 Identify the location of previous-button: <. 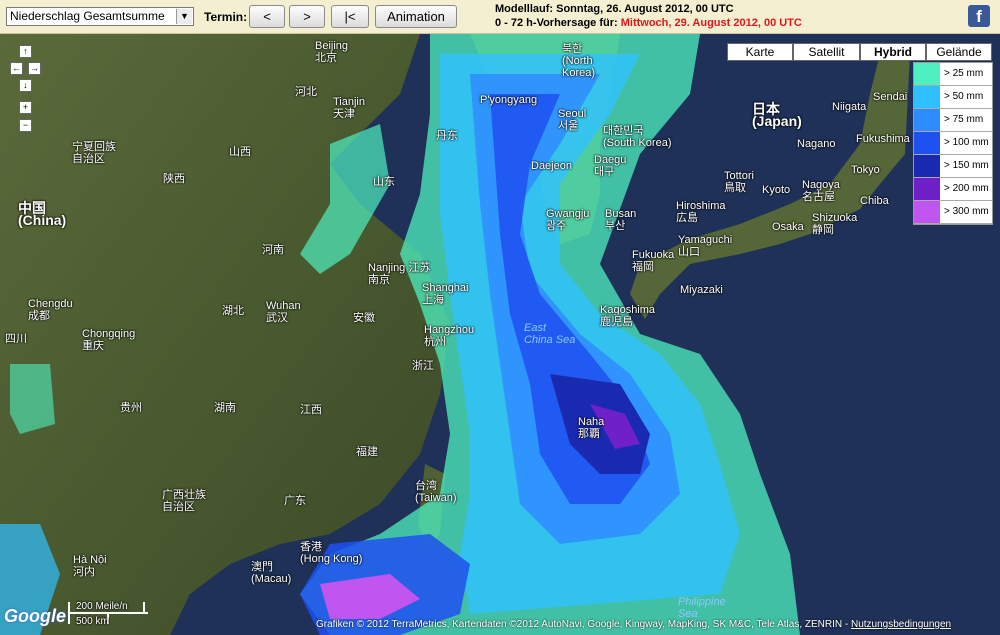
(267, 16).